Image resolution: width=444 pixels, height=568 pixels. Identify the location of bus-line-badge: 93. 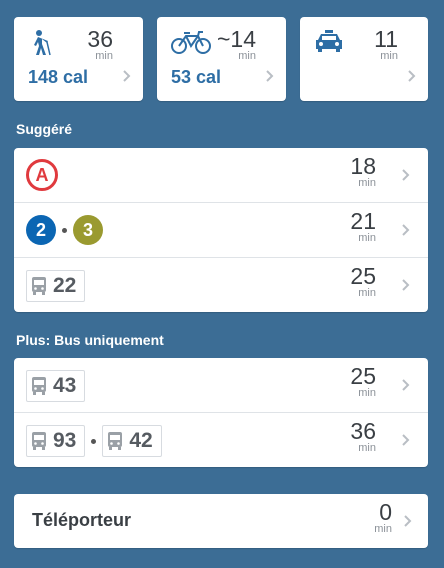
(56, 441).